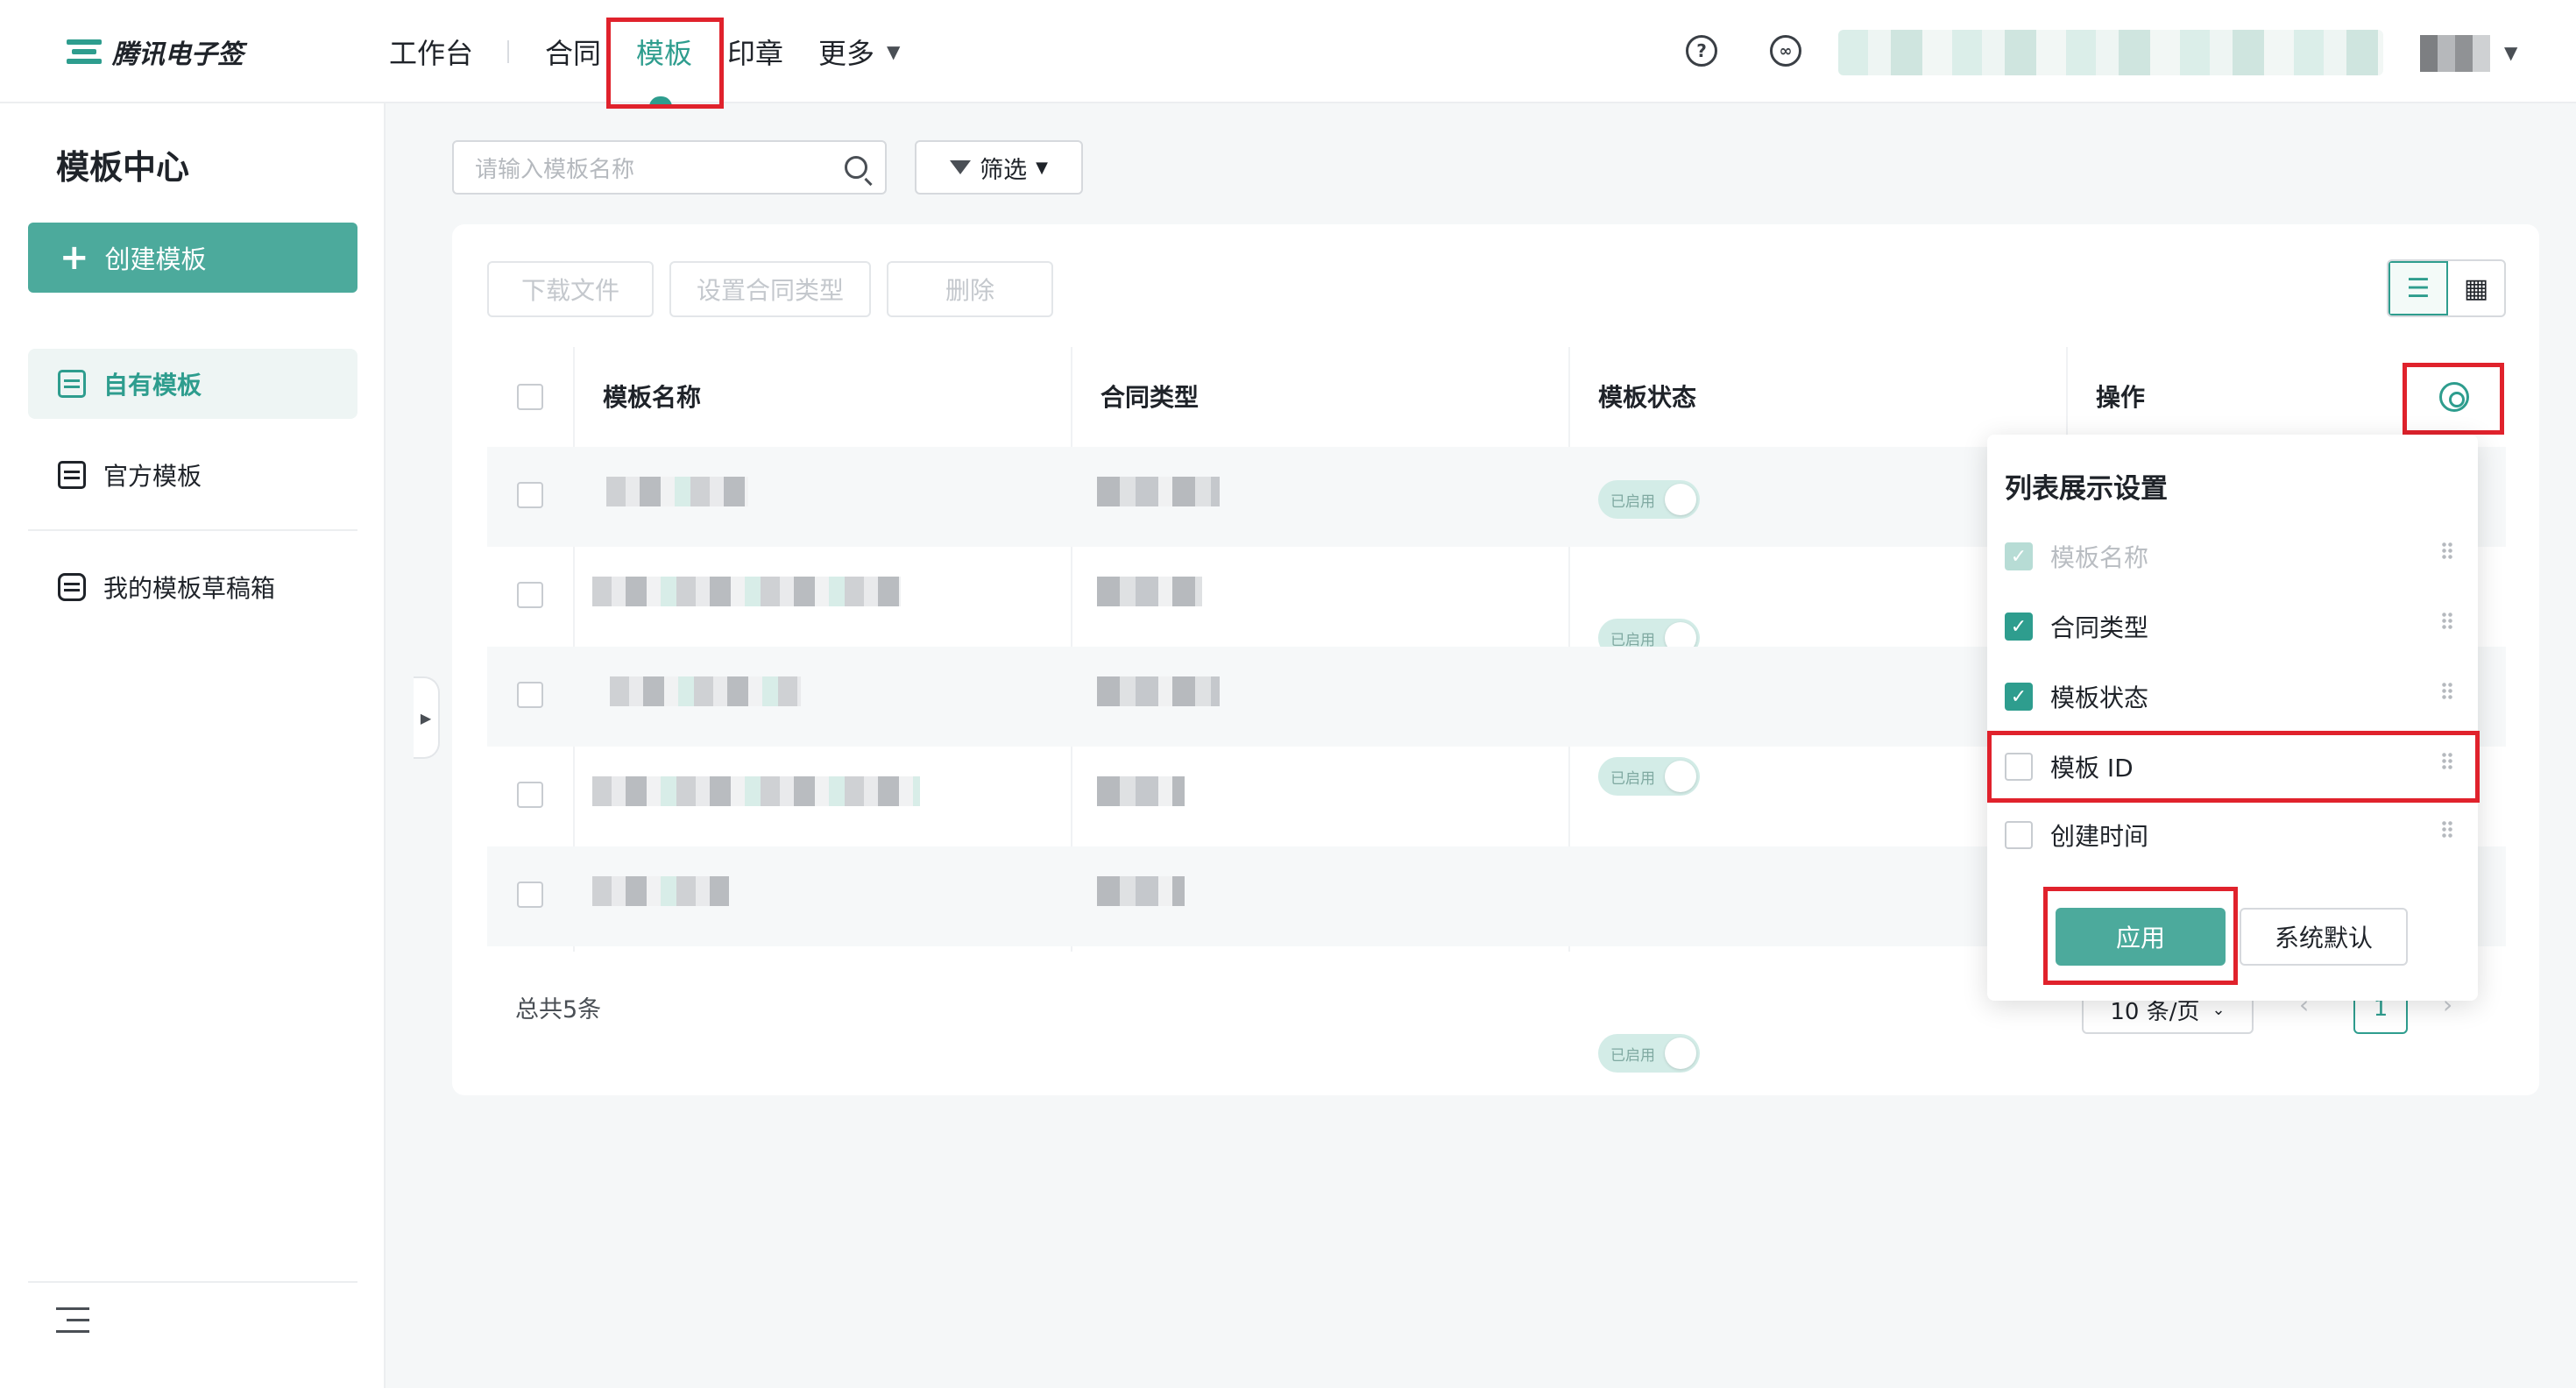  Describe the element at coordinates (74, 258) in the screenshot. I see `plus-icon: +` at that location.